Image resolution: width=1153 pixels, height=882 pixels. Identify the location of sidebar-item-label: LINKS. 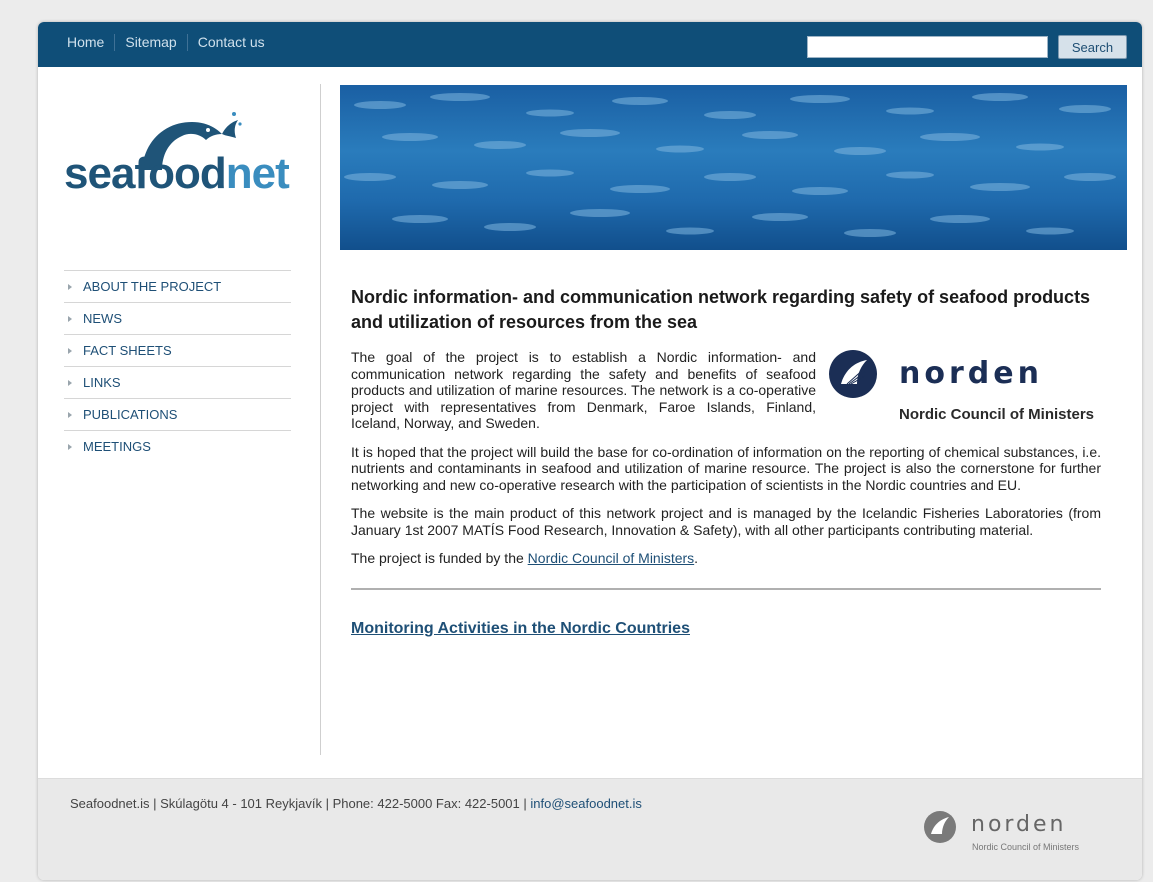
(102, 382).